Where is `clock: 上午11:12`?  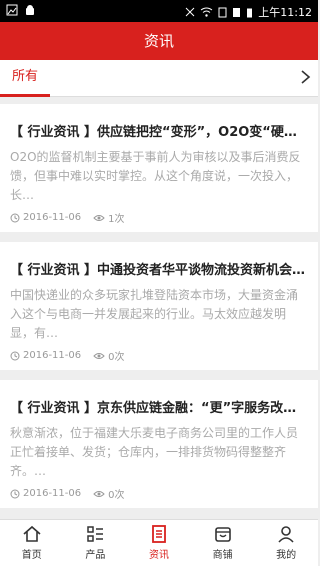
clock: 上午11:12 is located at coordinates (285, 12).